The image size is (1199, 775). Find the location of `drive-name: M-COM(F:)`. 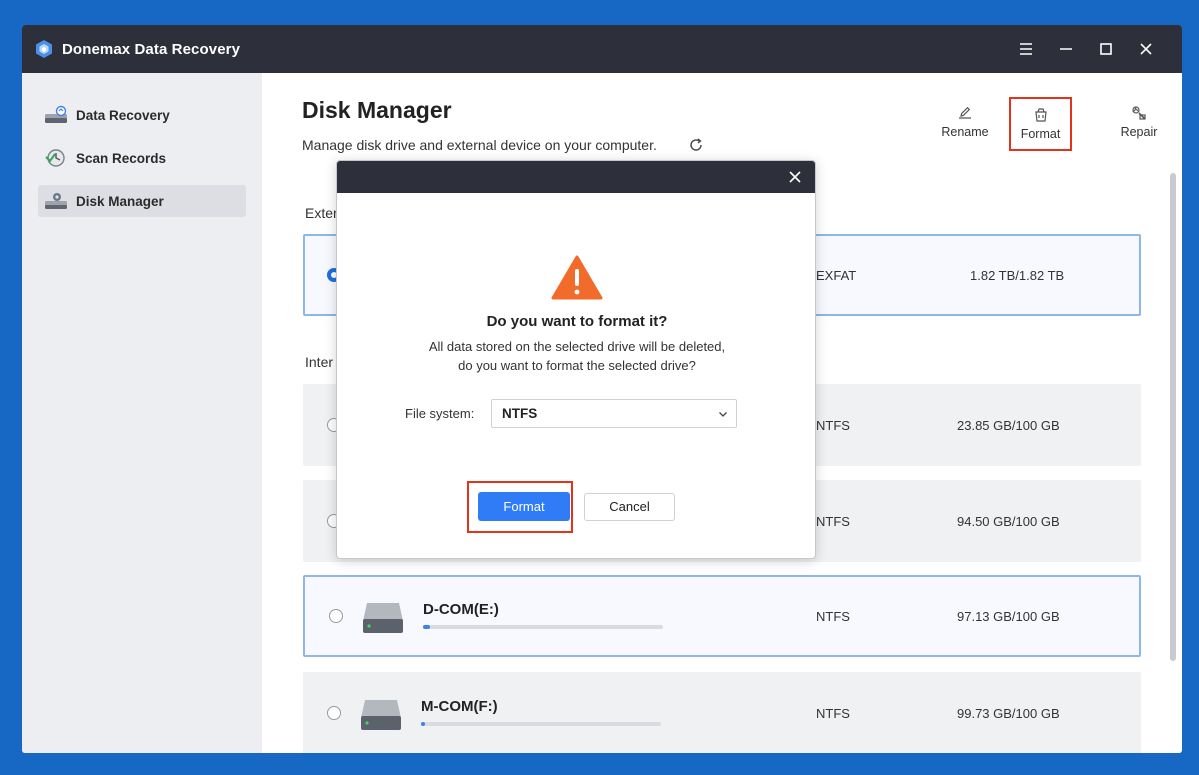

drive-name: M-COM(F:) is located at coordinates (459, 706).